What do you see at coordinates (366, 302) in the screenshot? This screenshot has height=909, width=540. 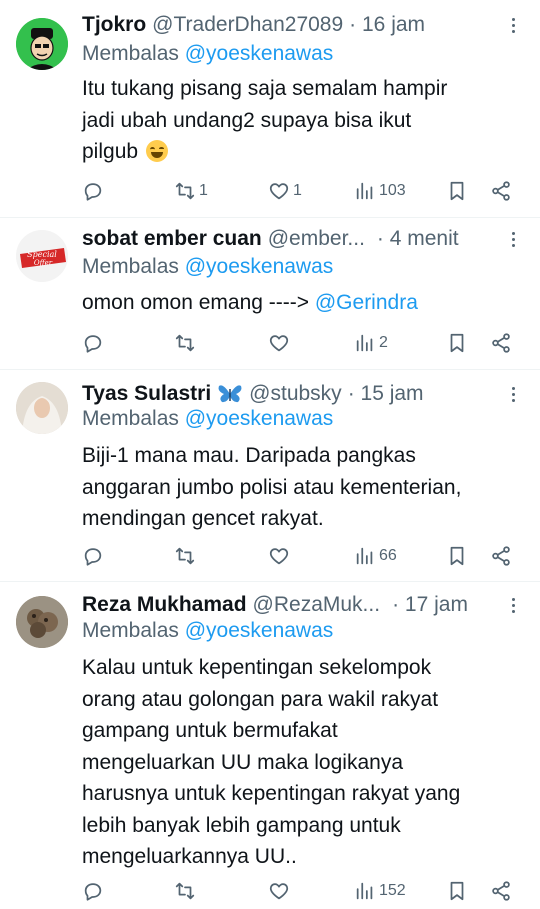 I see `mention-link: @Gerindra` at bounding box center [366, 302].